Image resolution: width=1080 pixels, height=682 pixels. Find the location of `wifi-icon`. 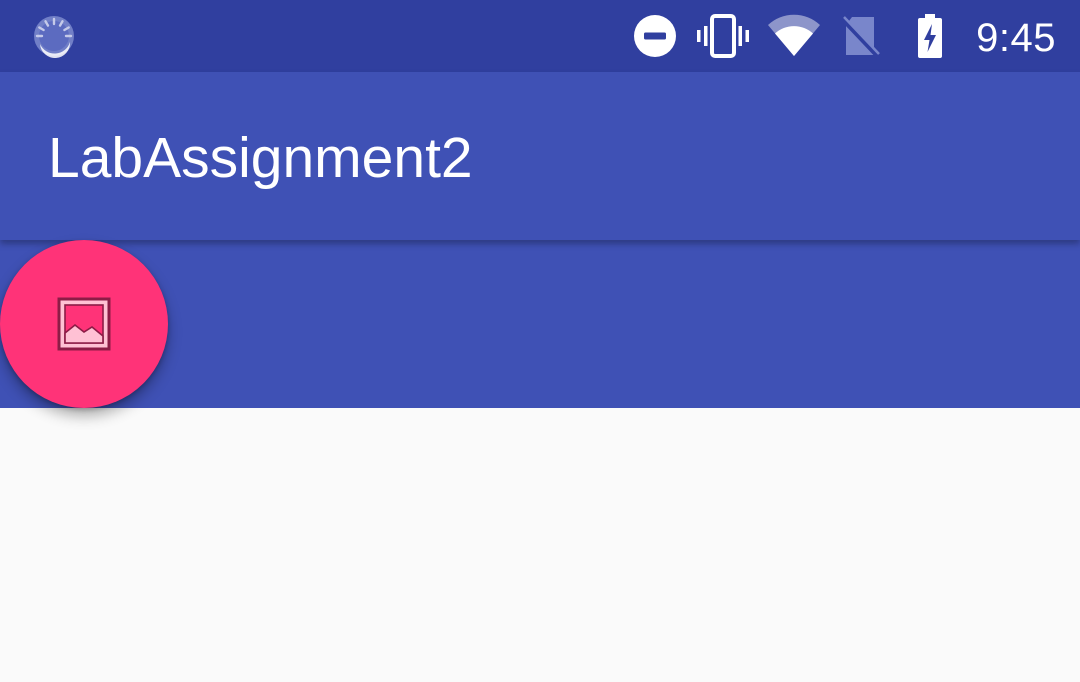

wifi-icon is located at coordinates (794, 36).